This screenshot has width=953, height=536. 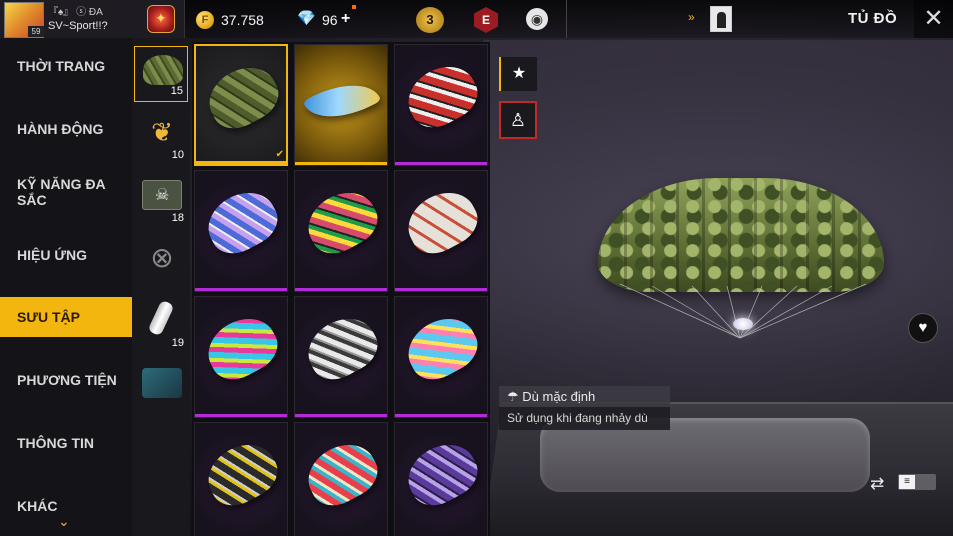 I want to click on subcategory-vehicle, so click(x=161, y=388).